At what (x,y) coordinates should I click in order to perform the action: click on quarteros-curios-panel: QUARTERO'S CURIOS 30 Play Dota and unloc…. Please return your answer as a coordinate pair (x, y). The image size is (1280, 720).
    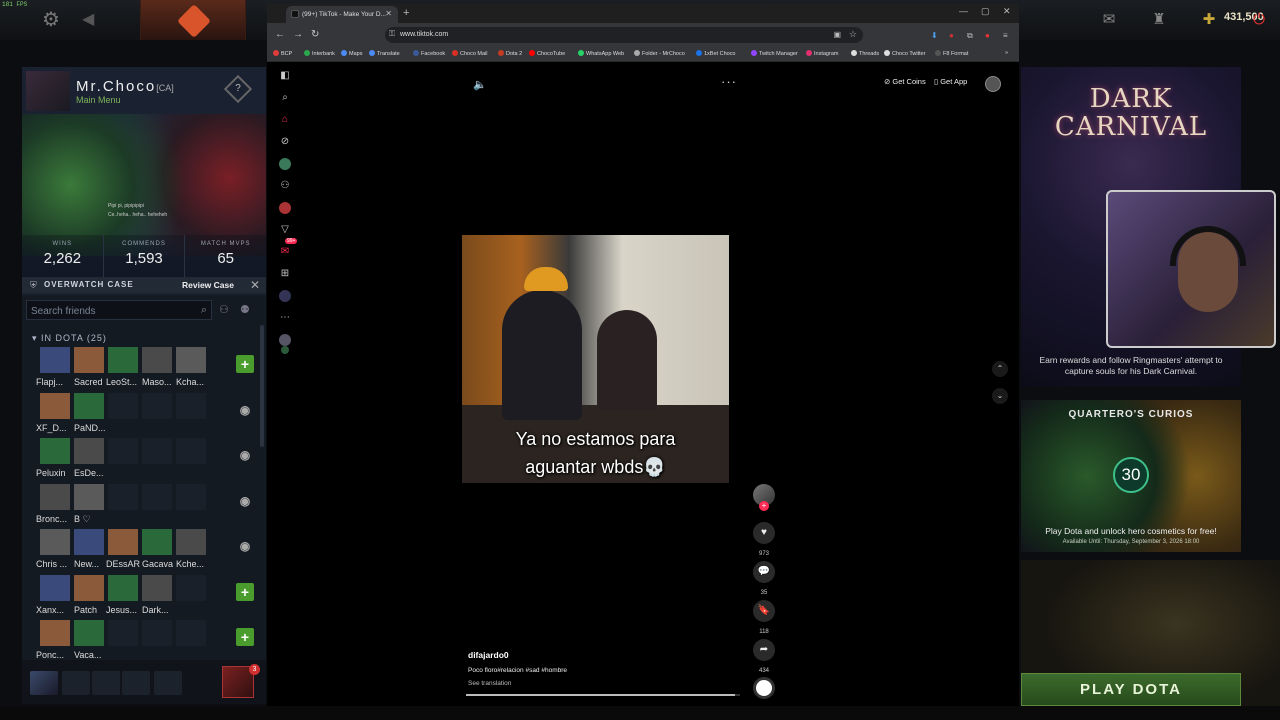
    Looking at the image, I should click on (1131, 476).